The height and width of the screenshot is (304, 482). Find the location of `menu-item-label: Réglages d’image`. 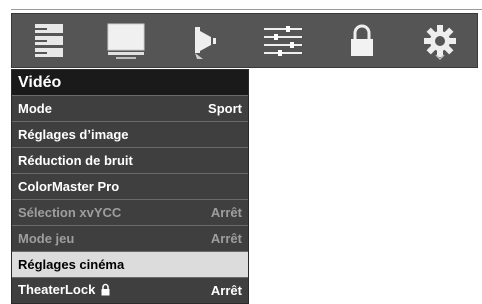

menu-item-label: Réglages d’image is located at coordinates (73, 134).